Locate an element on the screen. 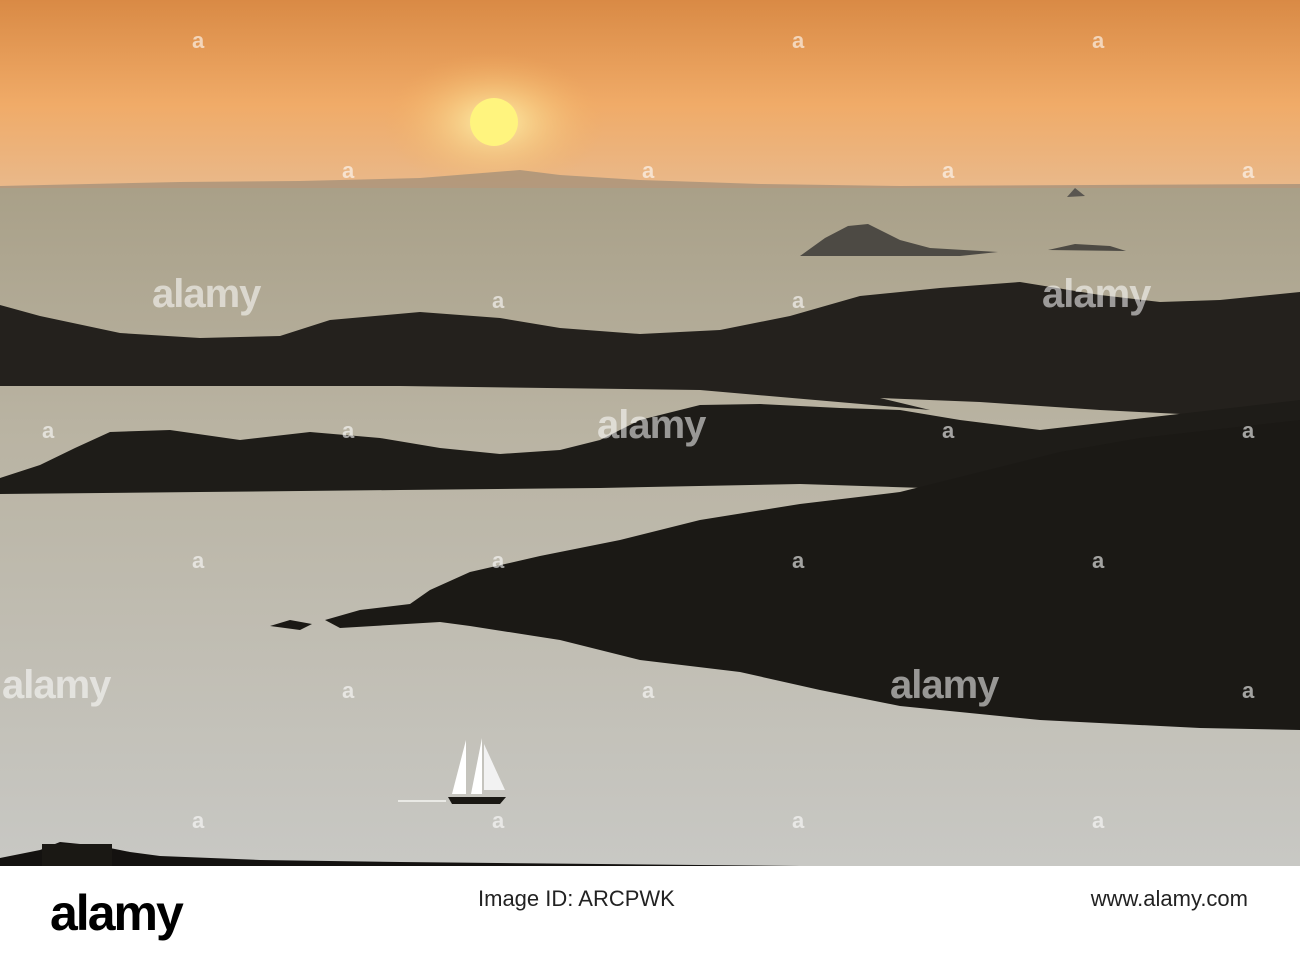 The image size is (1300, 956). image-id-label: Image ID: ARCPWK is located at coordinates (576, 898).